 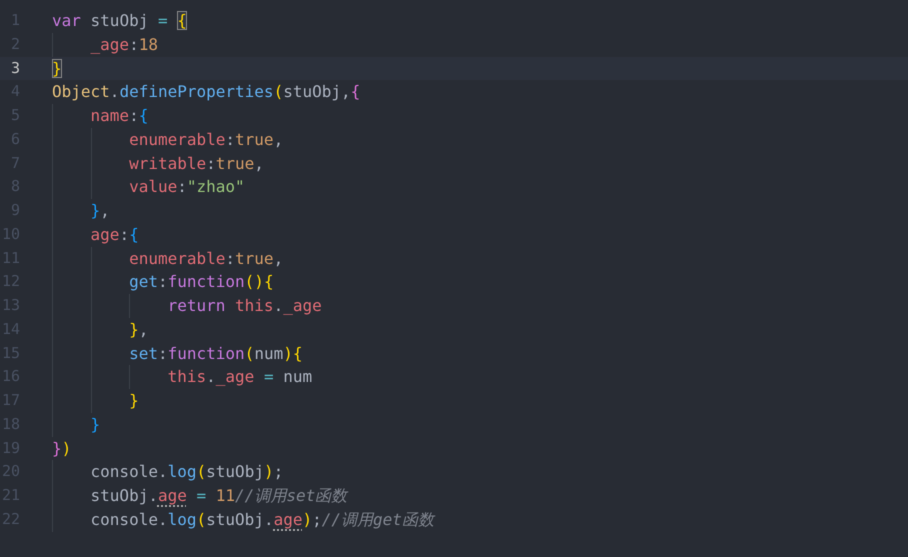 I want to click on code-line: name:{, so click(x=100, y=116).